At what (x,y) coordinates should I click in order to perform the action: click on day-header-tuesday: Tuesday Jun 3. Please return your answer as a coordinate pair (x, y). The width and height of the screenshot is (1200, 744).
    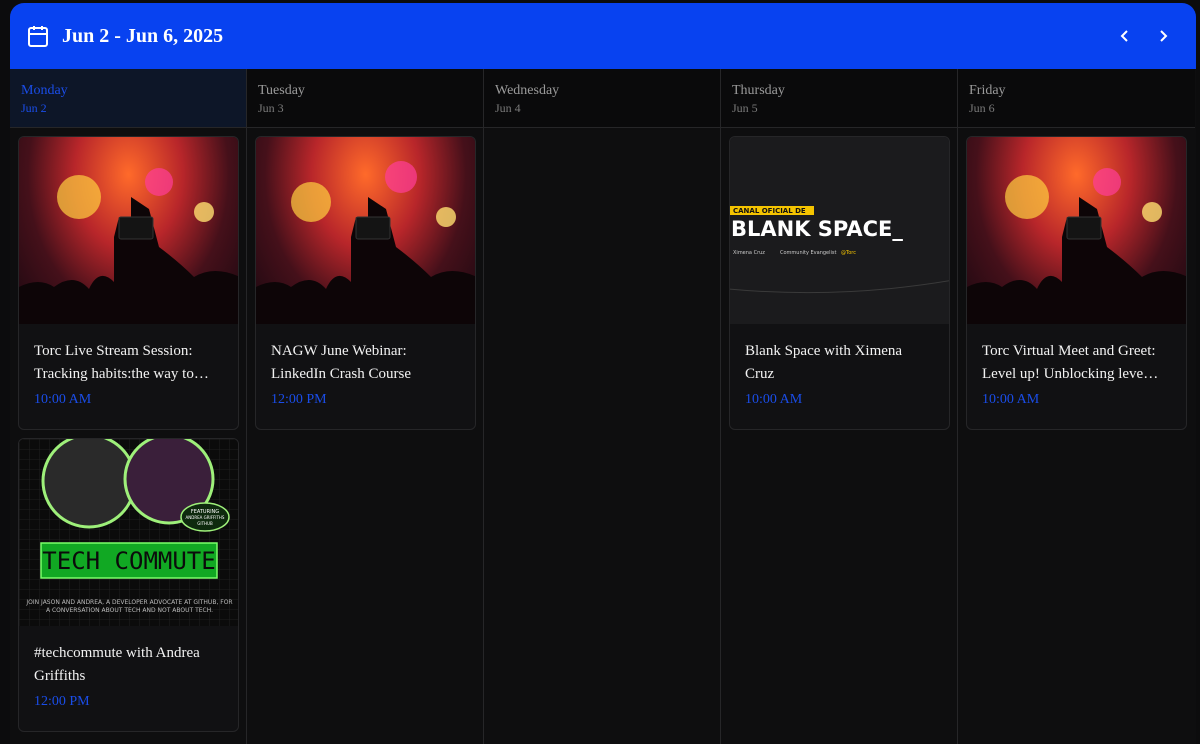
    Looking at the image, I should click on (365, 98).